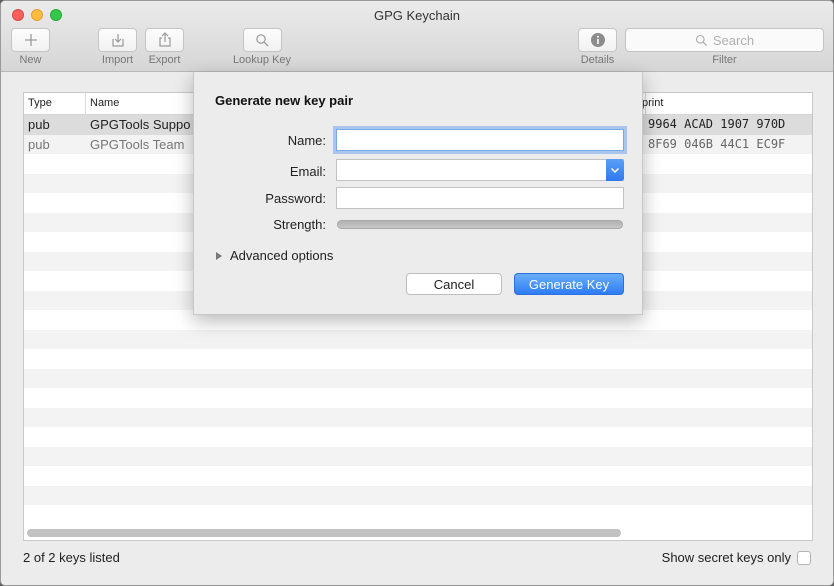 Image resolution: width=834 pixels, height=586 pixels. What do you see at coordinates (30, 60) in the screenshot?
I see `new-label: New` at bounding box center [30, 60].